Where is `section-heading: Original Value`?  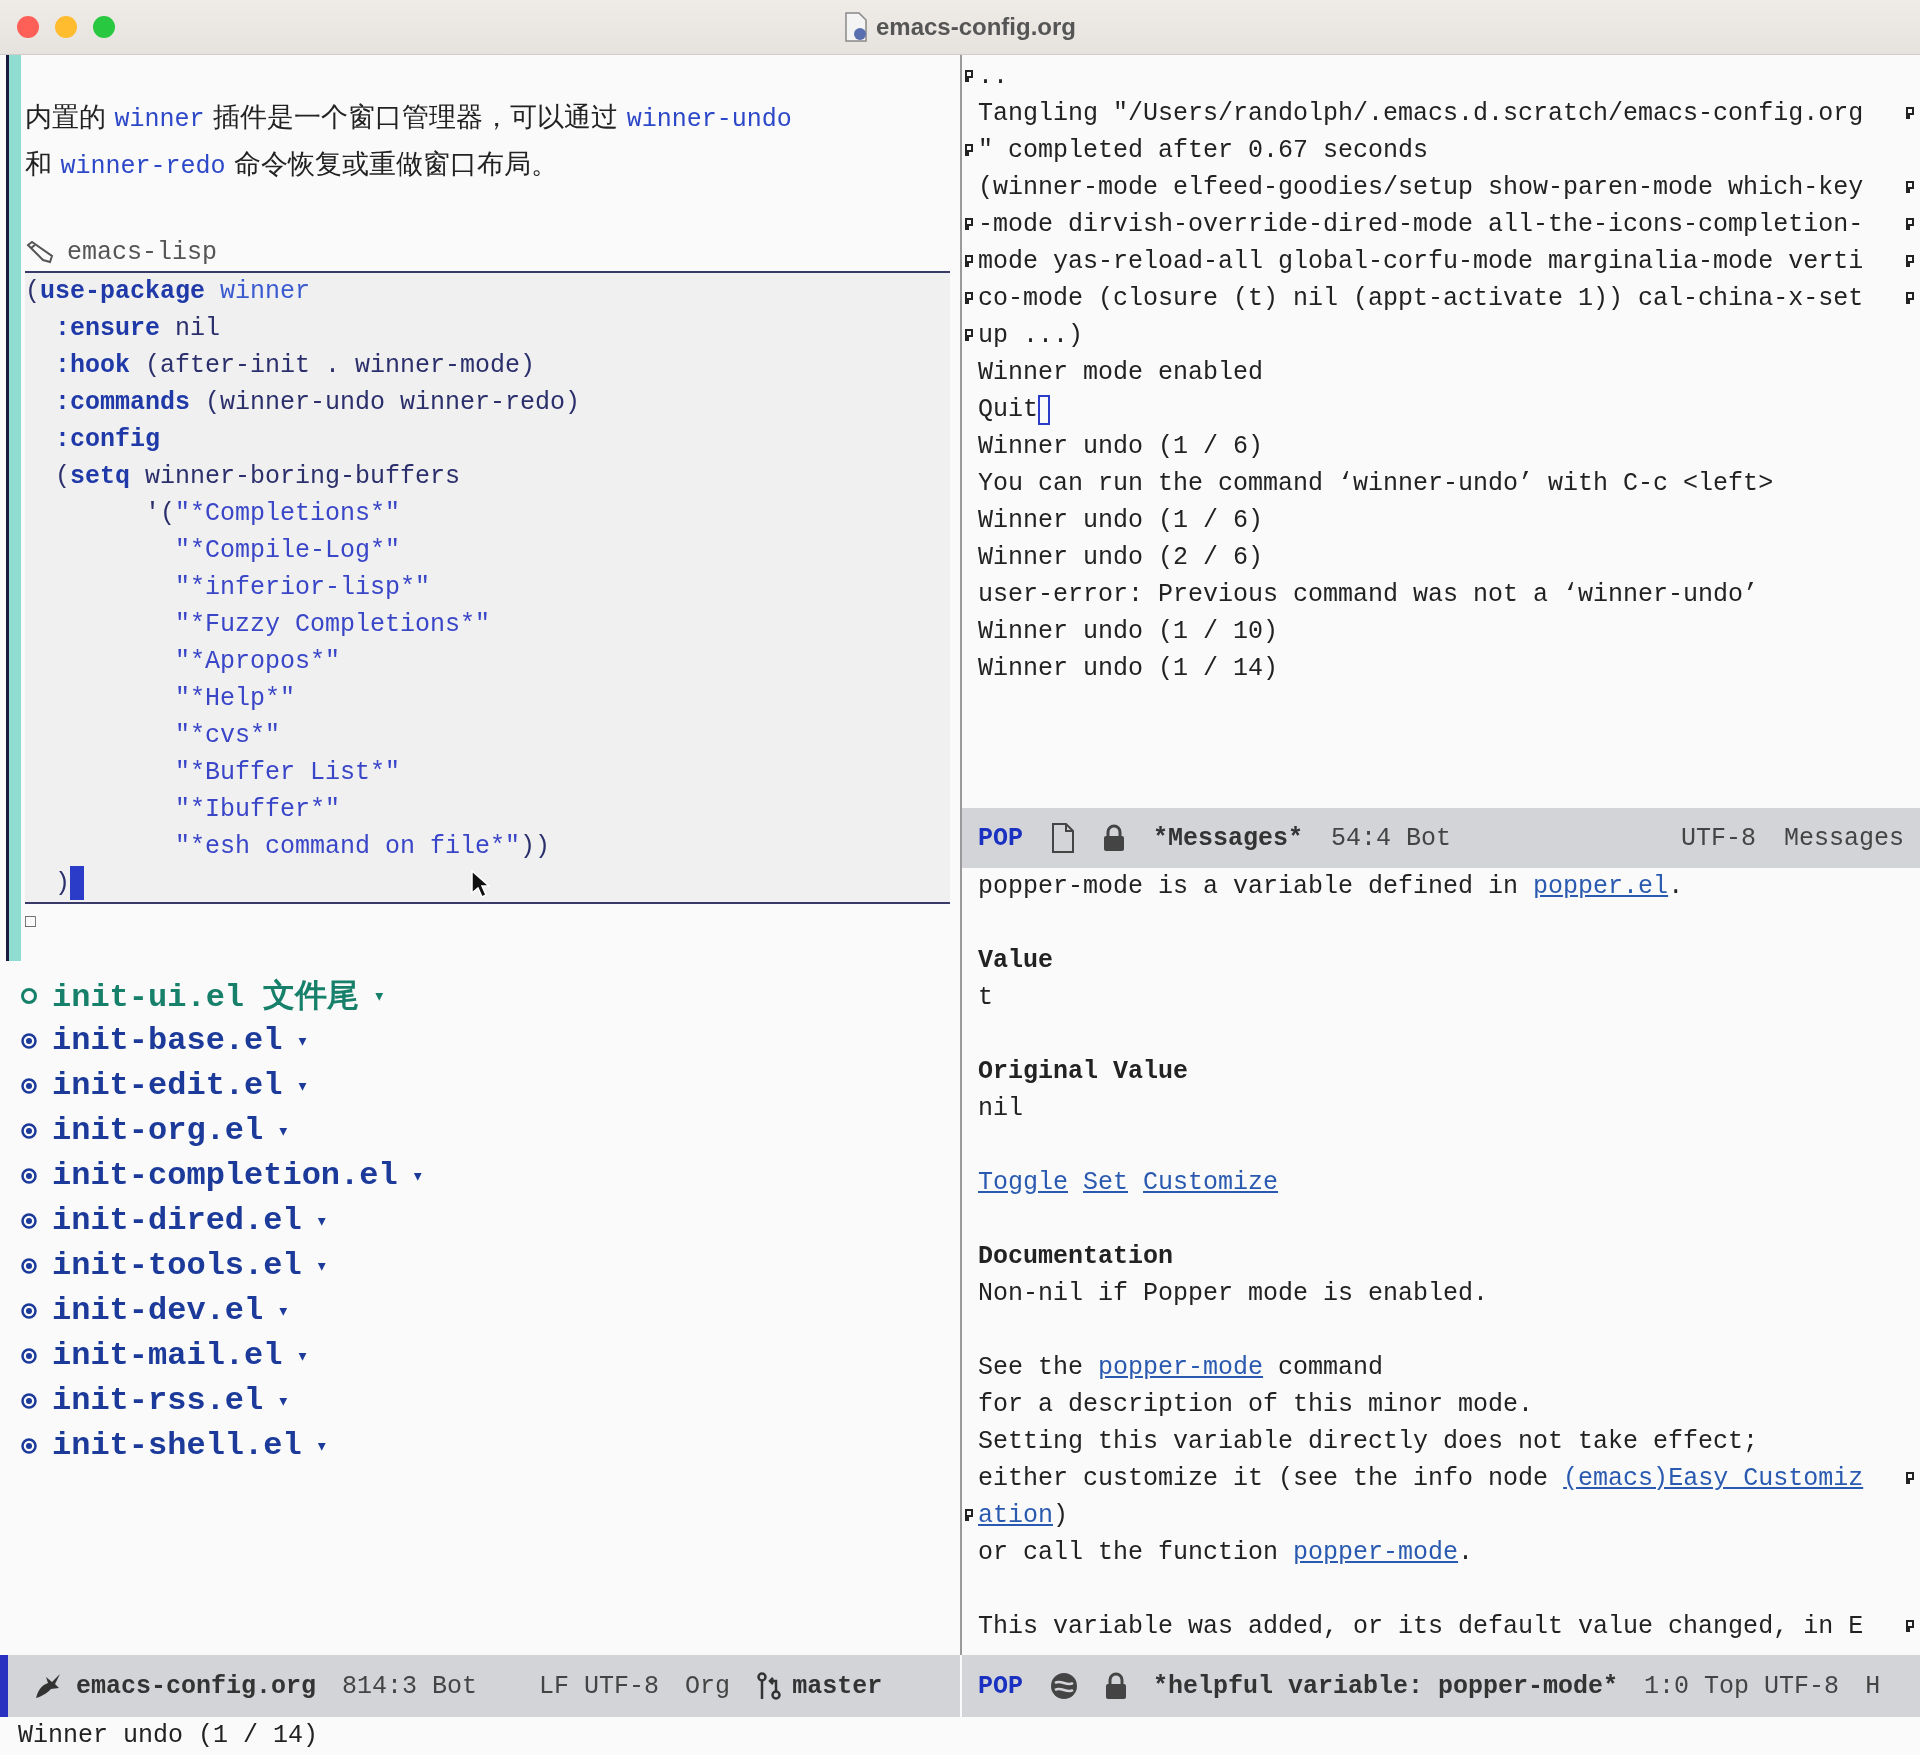
section-heading: Original Value is located at coordinates (1083, 1071).